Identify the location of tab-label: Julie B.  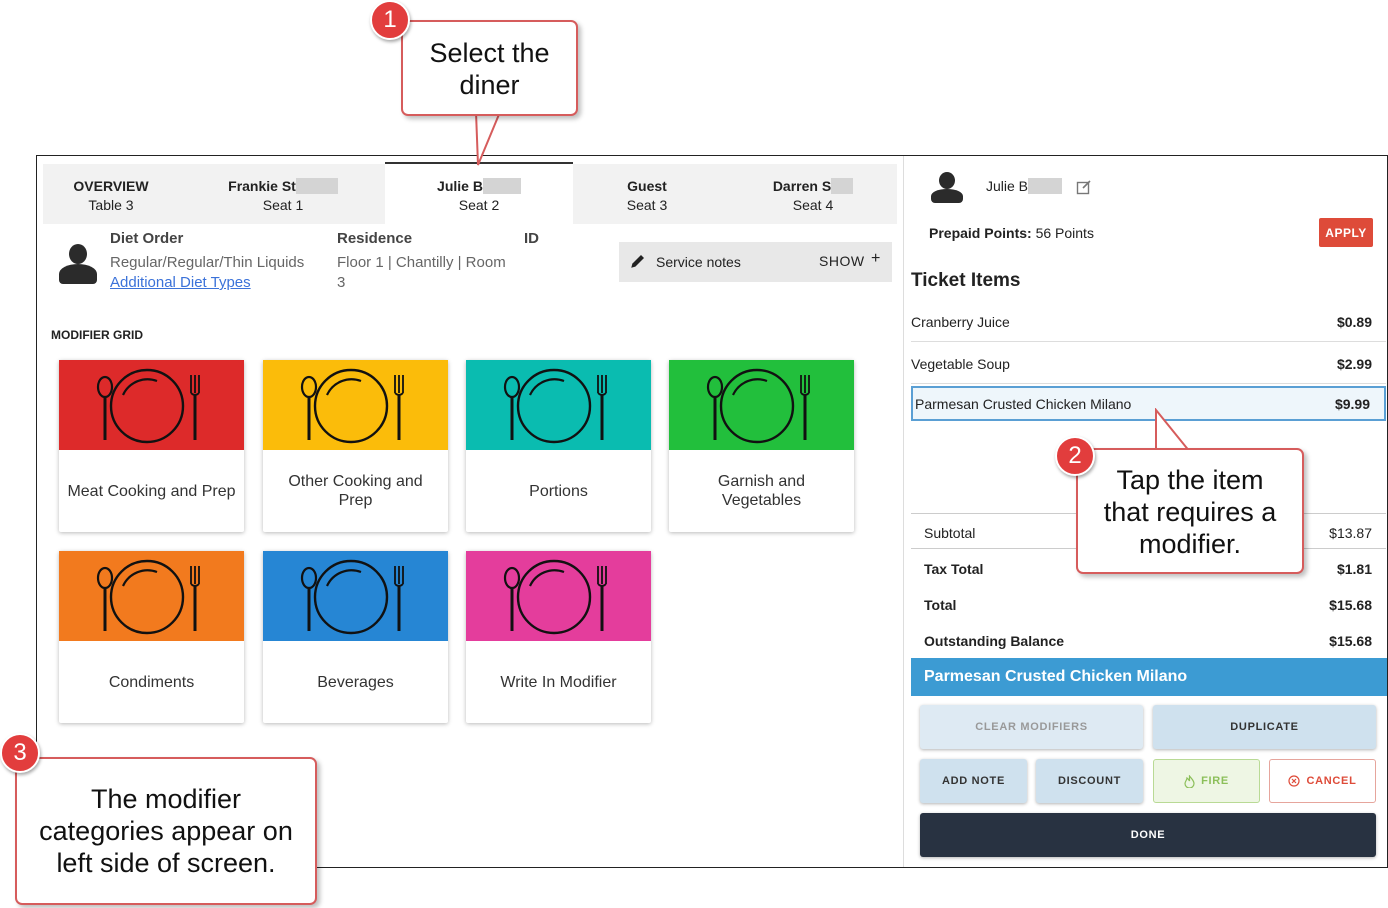
(460, 186).